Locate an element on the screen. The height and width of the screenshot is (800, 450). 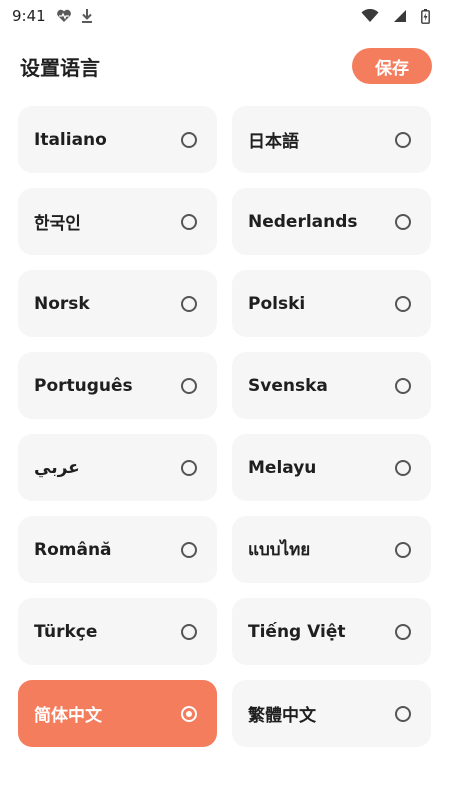
language-label: 한국인 is located at coordinates (57, 224).